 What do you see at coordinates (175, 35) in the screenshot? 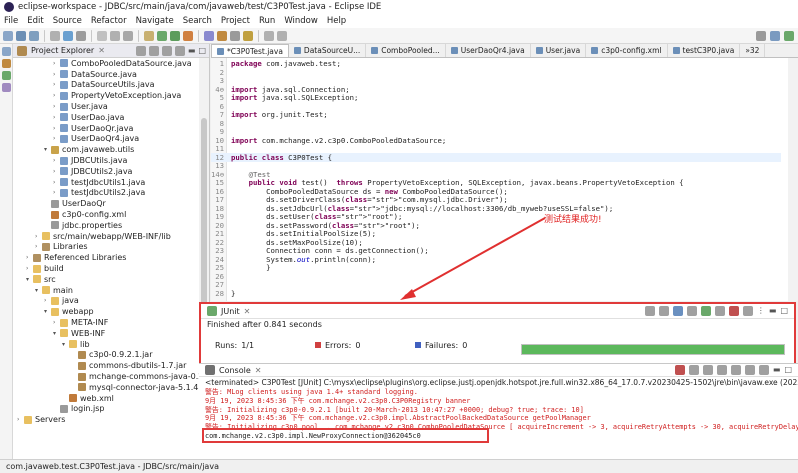
I see `coverage-icon` at bounding box center [175, 35].